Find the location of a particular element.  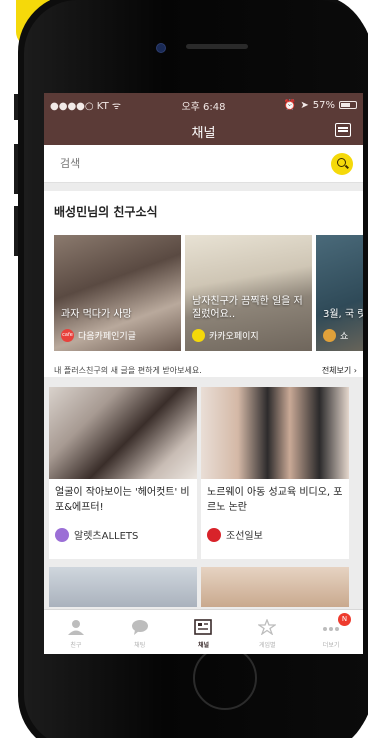

post-source: 알렛츠ALLETS is located at coordinates (123, 534).